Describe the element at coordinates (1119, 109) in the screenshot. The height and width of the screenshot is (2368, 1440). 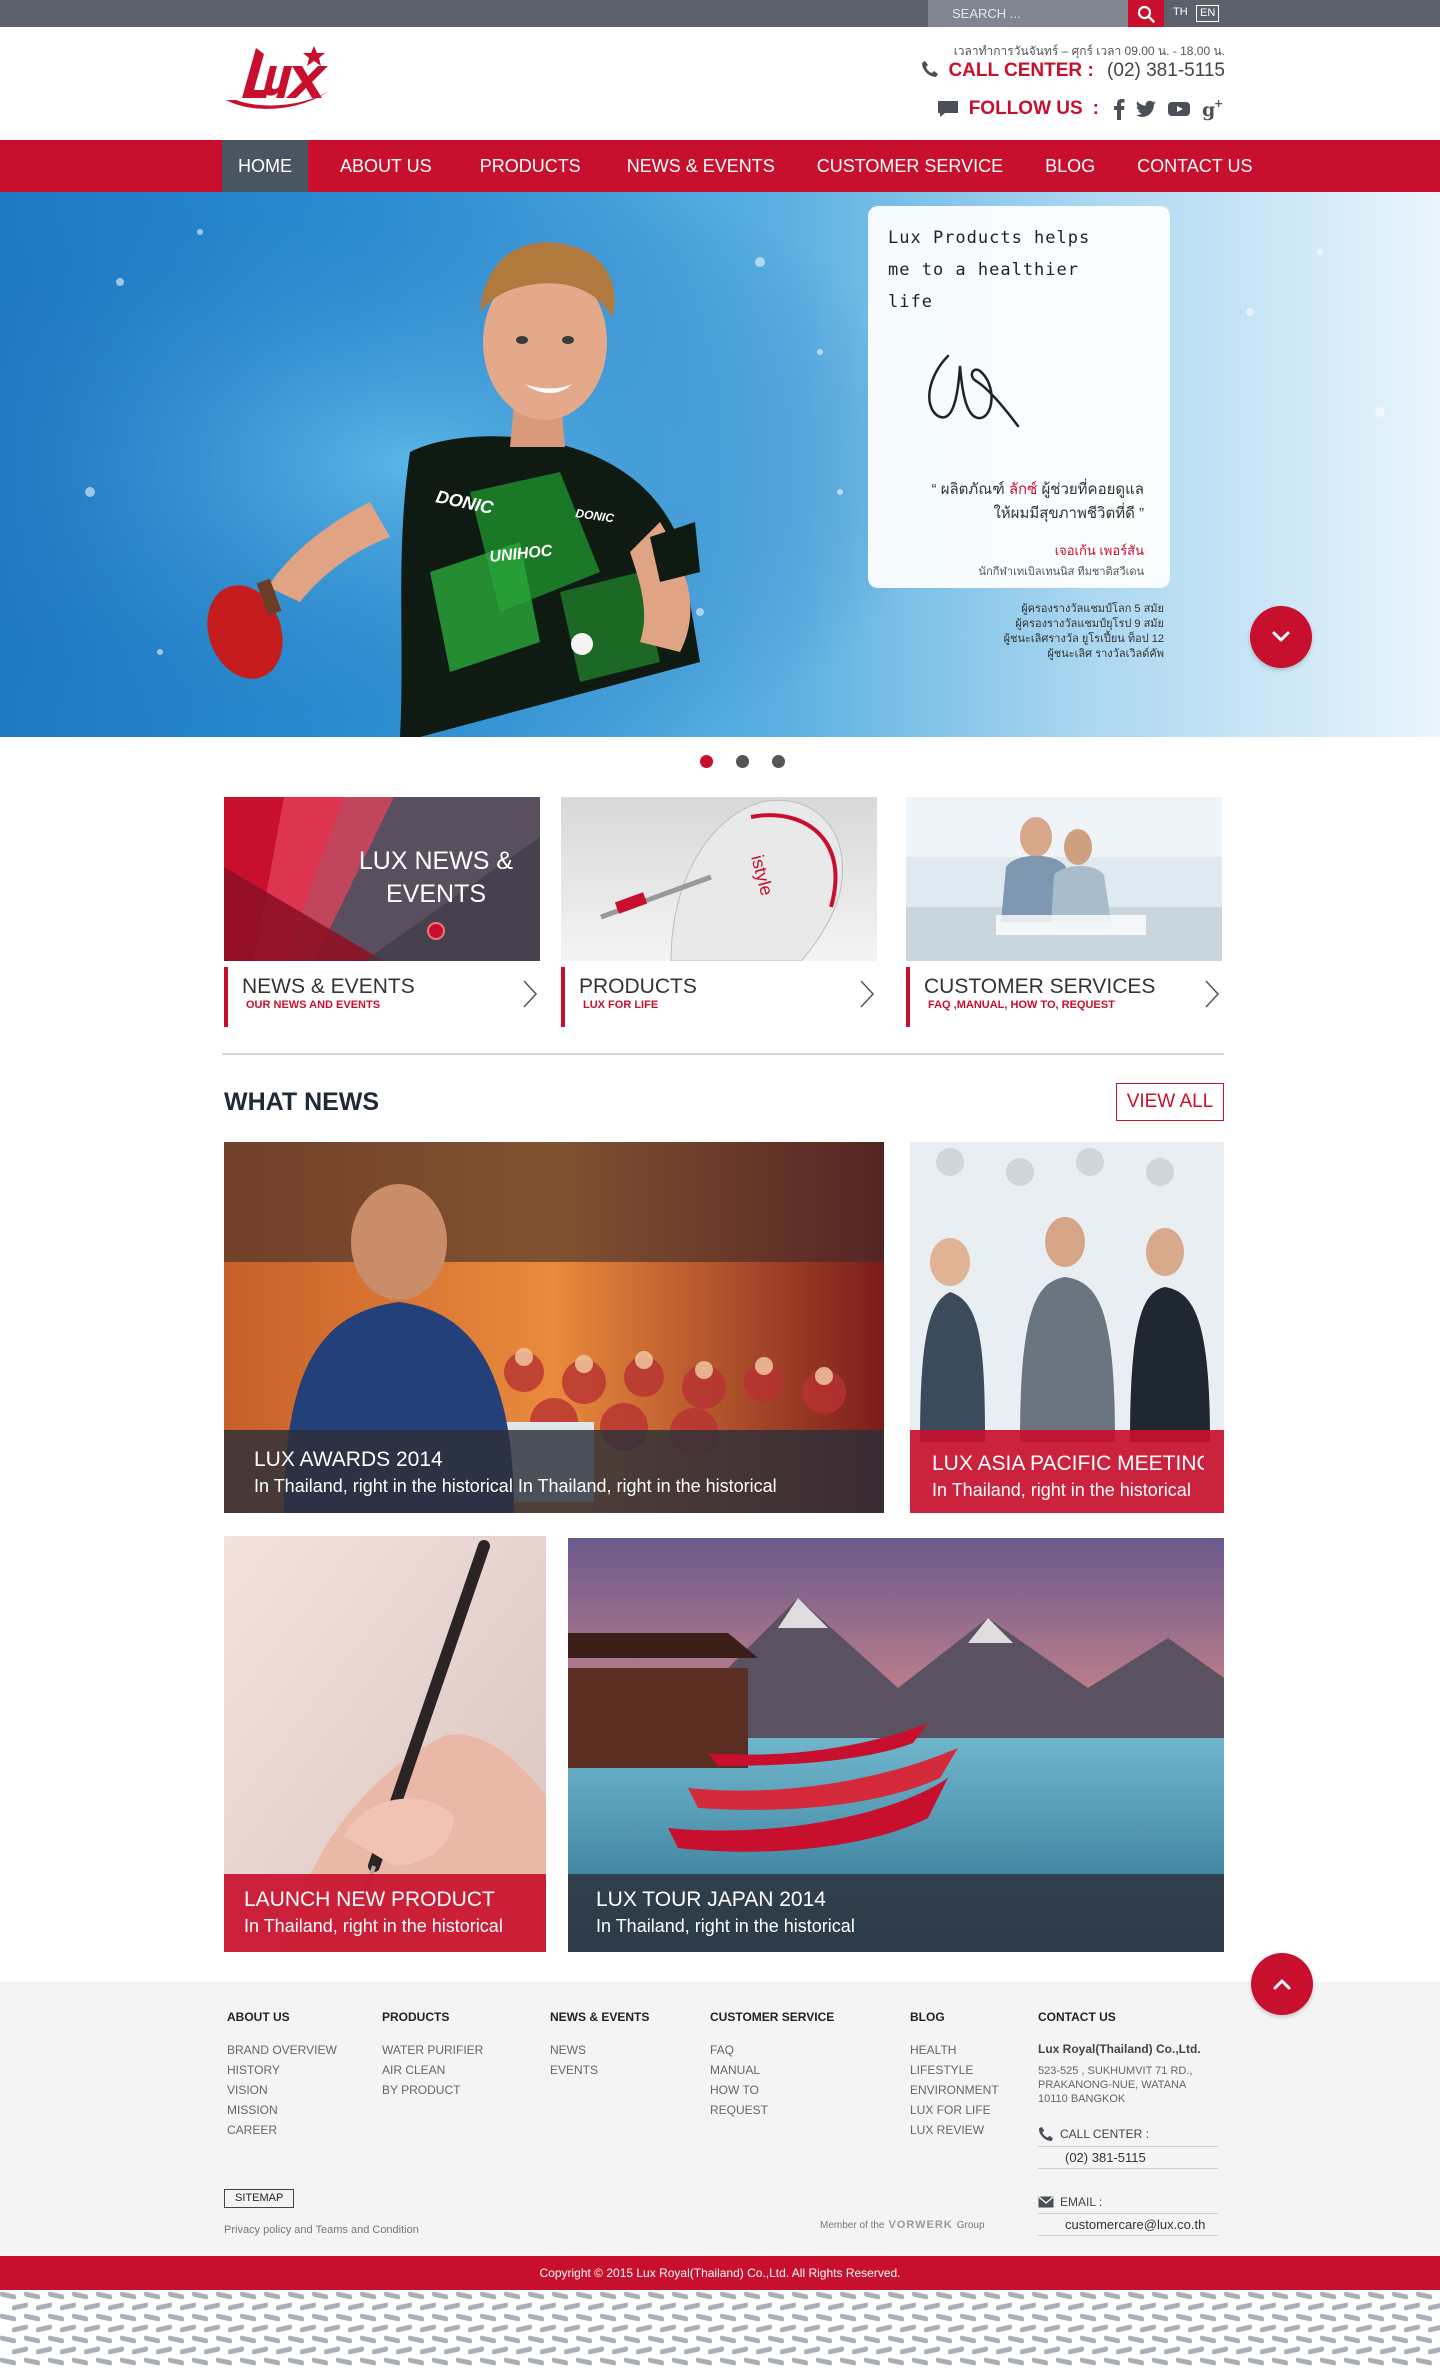
I see `facebook-icon` at that location.